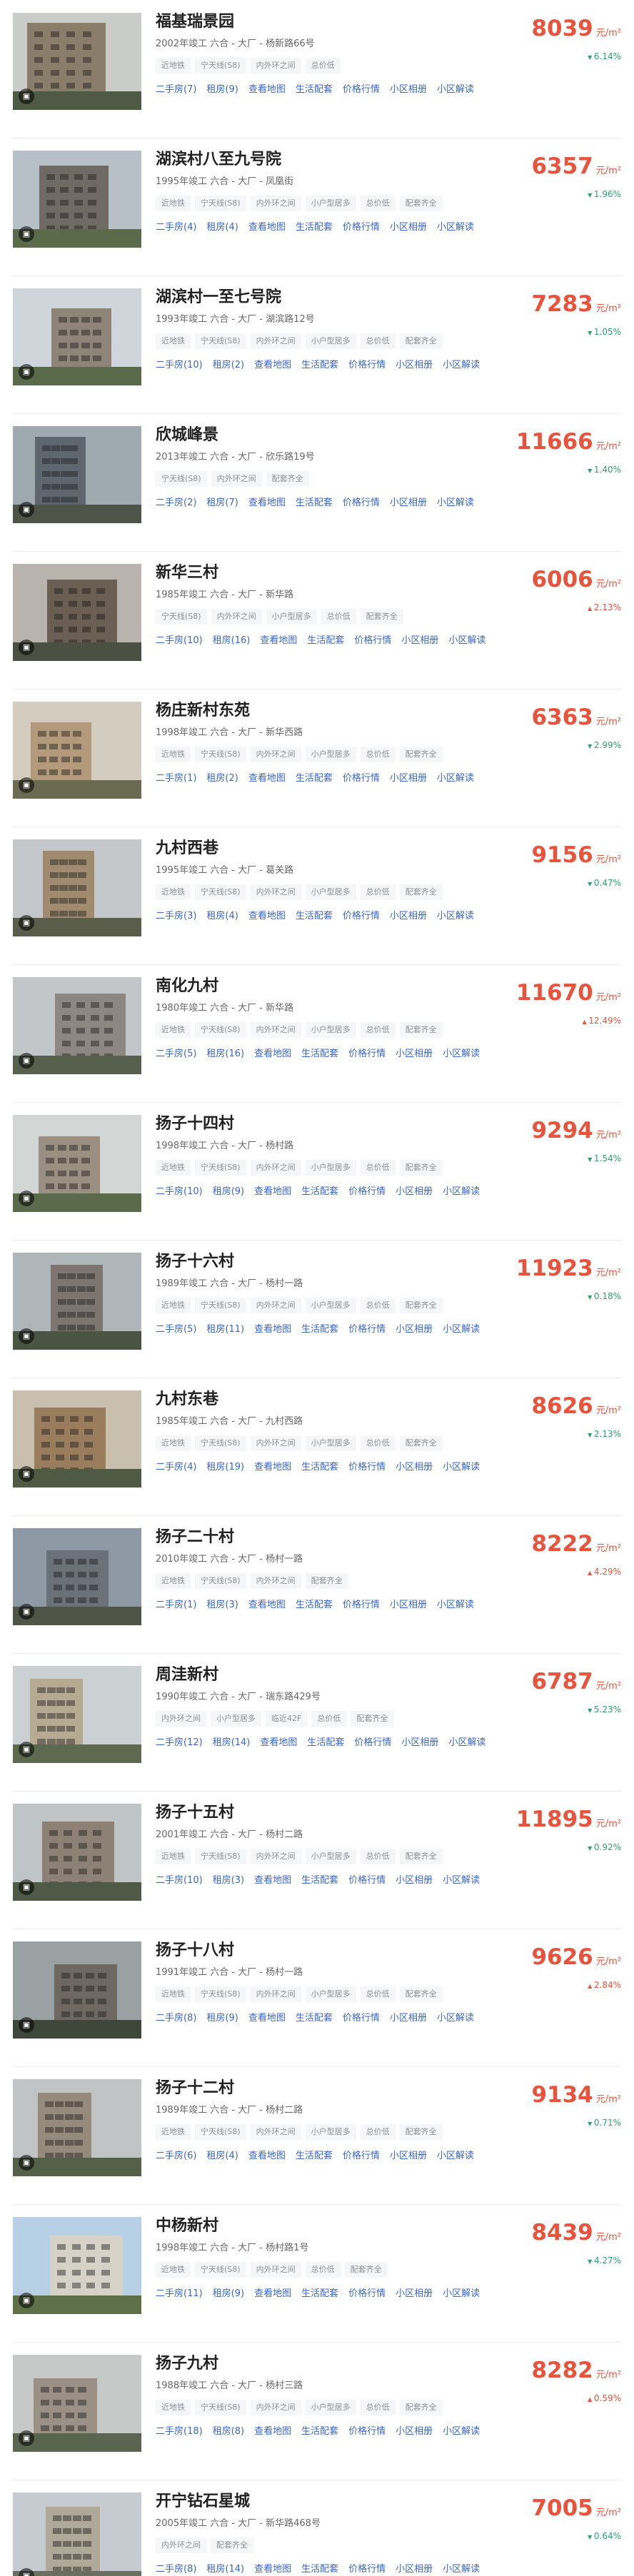 This screenshot has width=634, height=2576. I want to click on resale-link: 二手房(11), so click(179, 2294).